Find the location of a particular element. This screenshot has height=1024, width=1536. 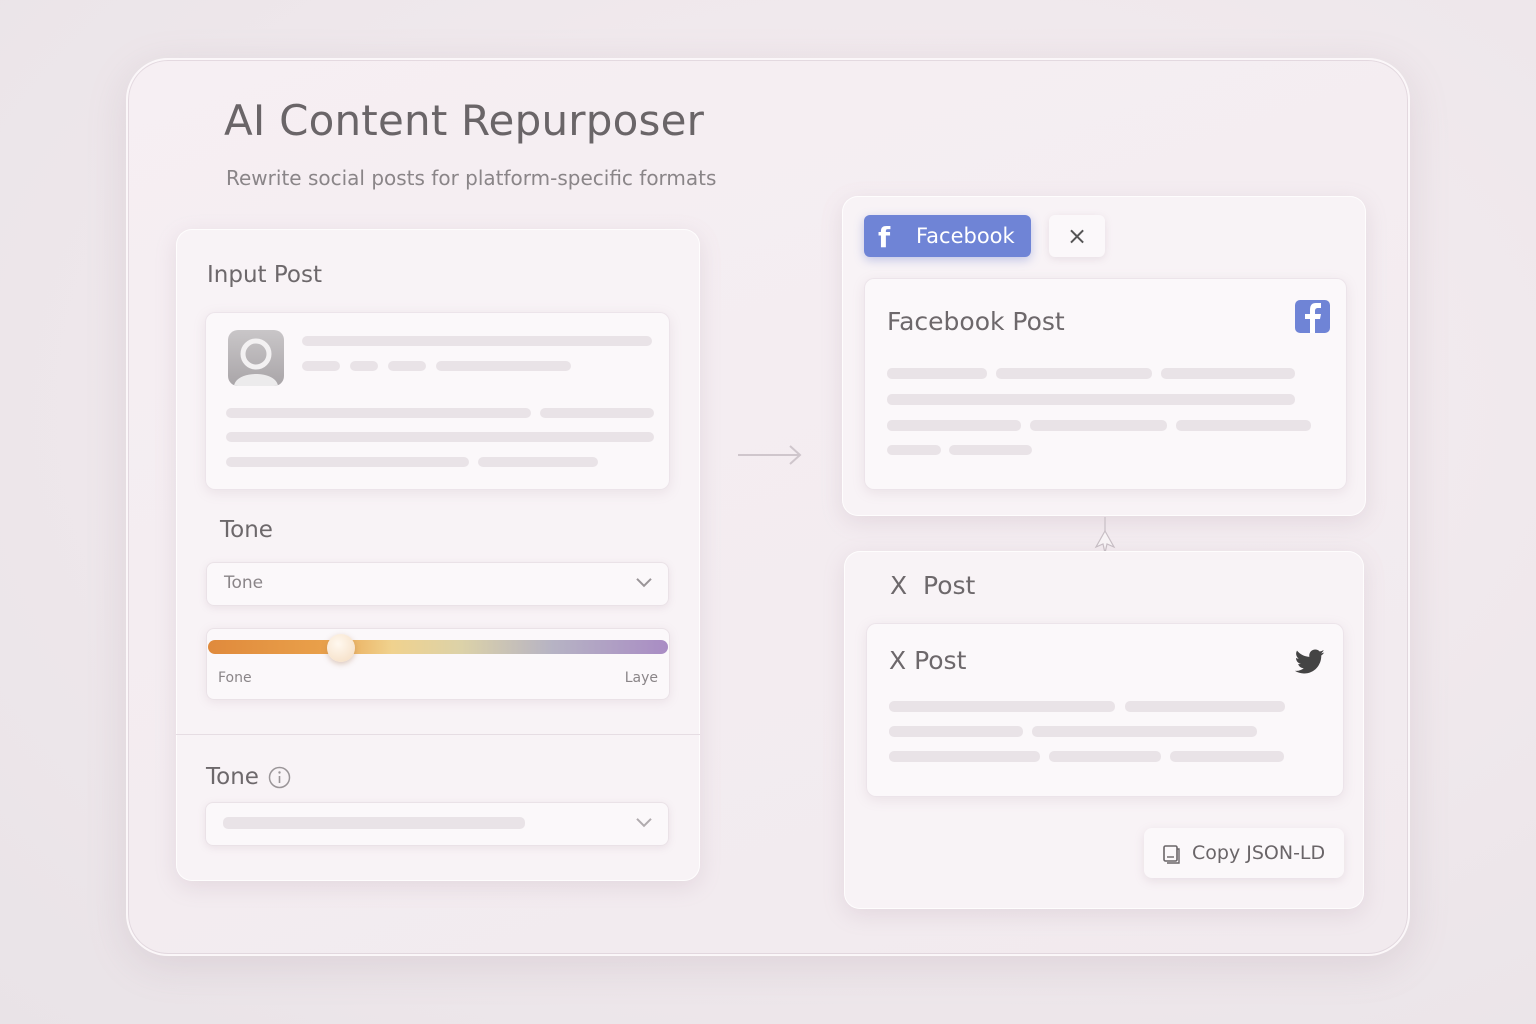

select-placeholder is located at coordinates (374, 823).